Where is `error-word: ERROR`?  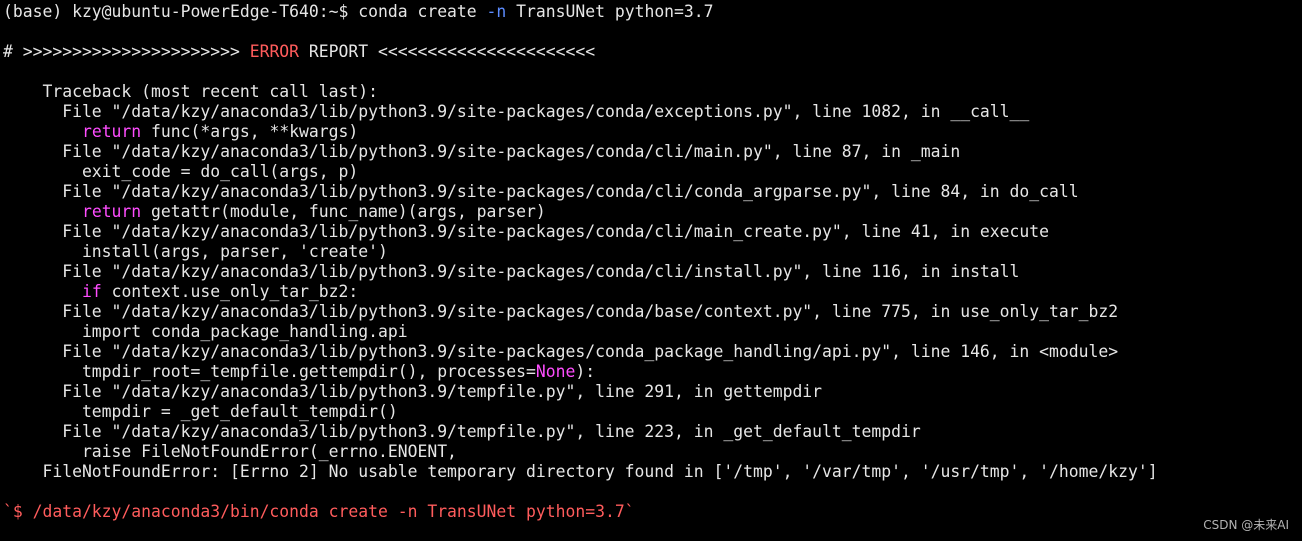 error-word: ERROR is located at coordinates (274, 51).